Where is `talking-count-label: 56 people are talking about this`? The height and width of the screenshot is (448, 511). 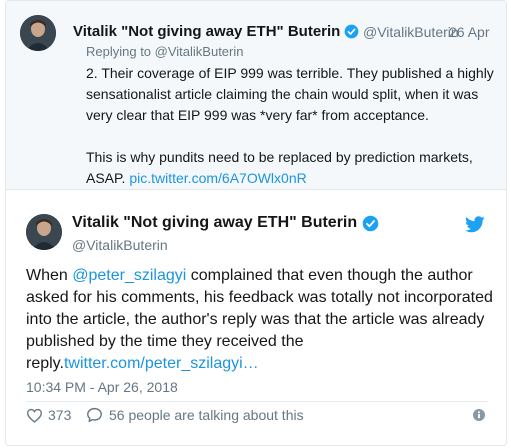 talking-count-label: 56 people are talking about this is located at coordinates (206, 415).